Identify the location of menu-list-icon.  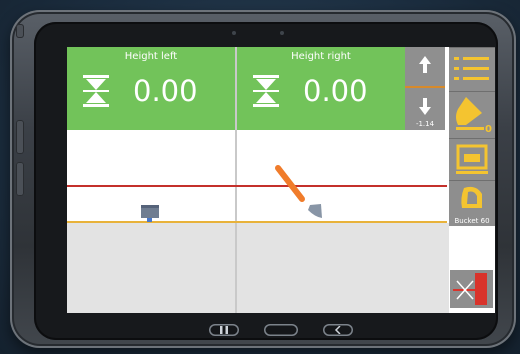
(471, 68).